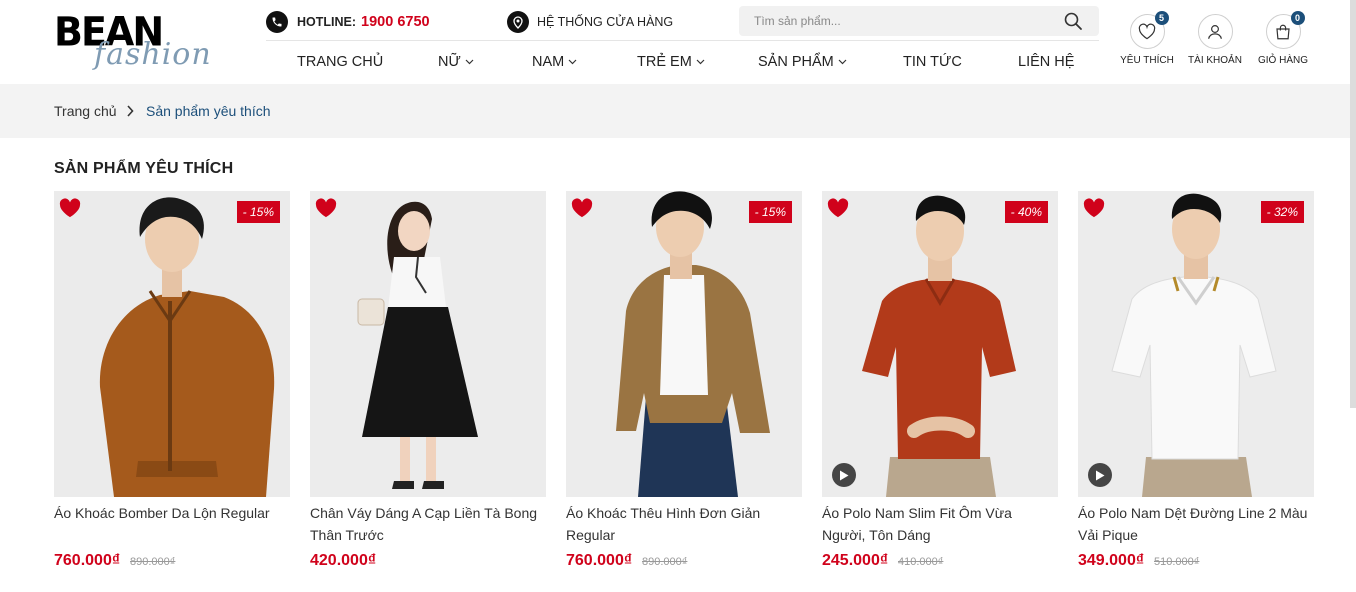 The width and height of the screenshot is (1356, 592). I want to click on product-photo-bomber-jacket, so click(172, 344).